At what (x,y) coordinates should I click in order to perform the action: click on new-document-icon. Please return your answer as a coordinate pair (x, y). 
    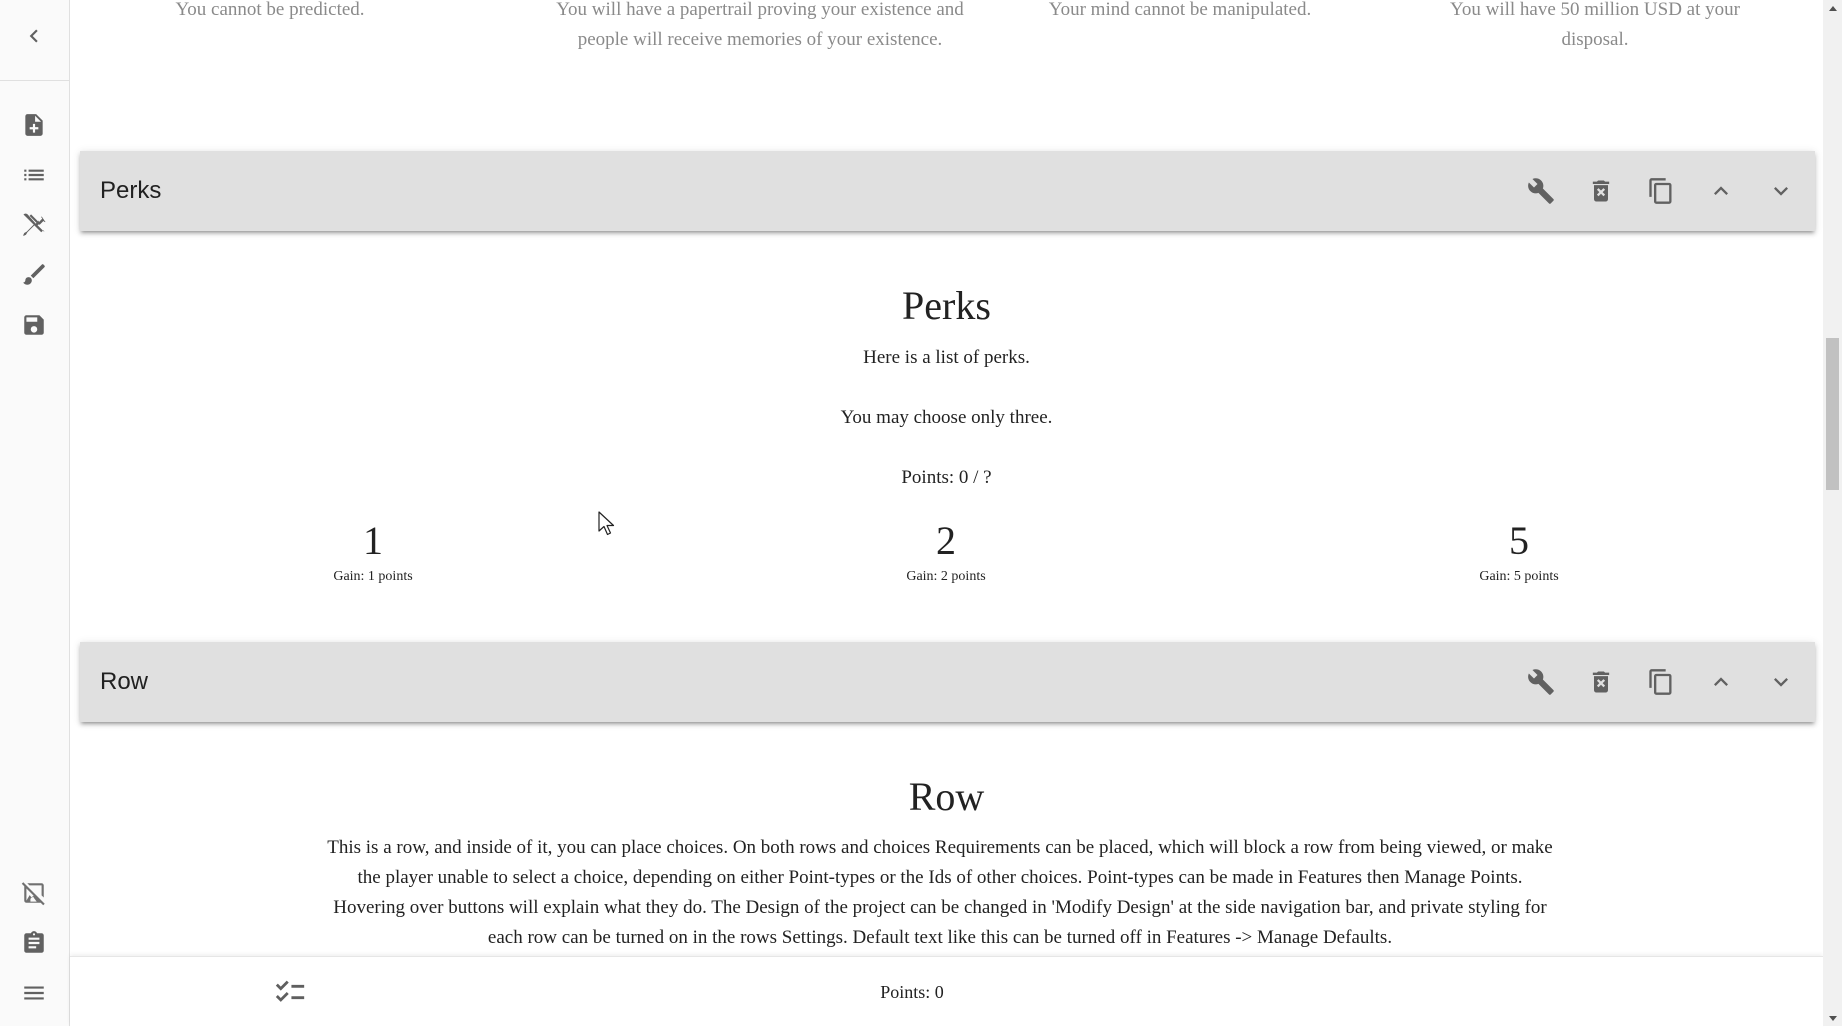
    Looking at the image, I should click on (34, 125).